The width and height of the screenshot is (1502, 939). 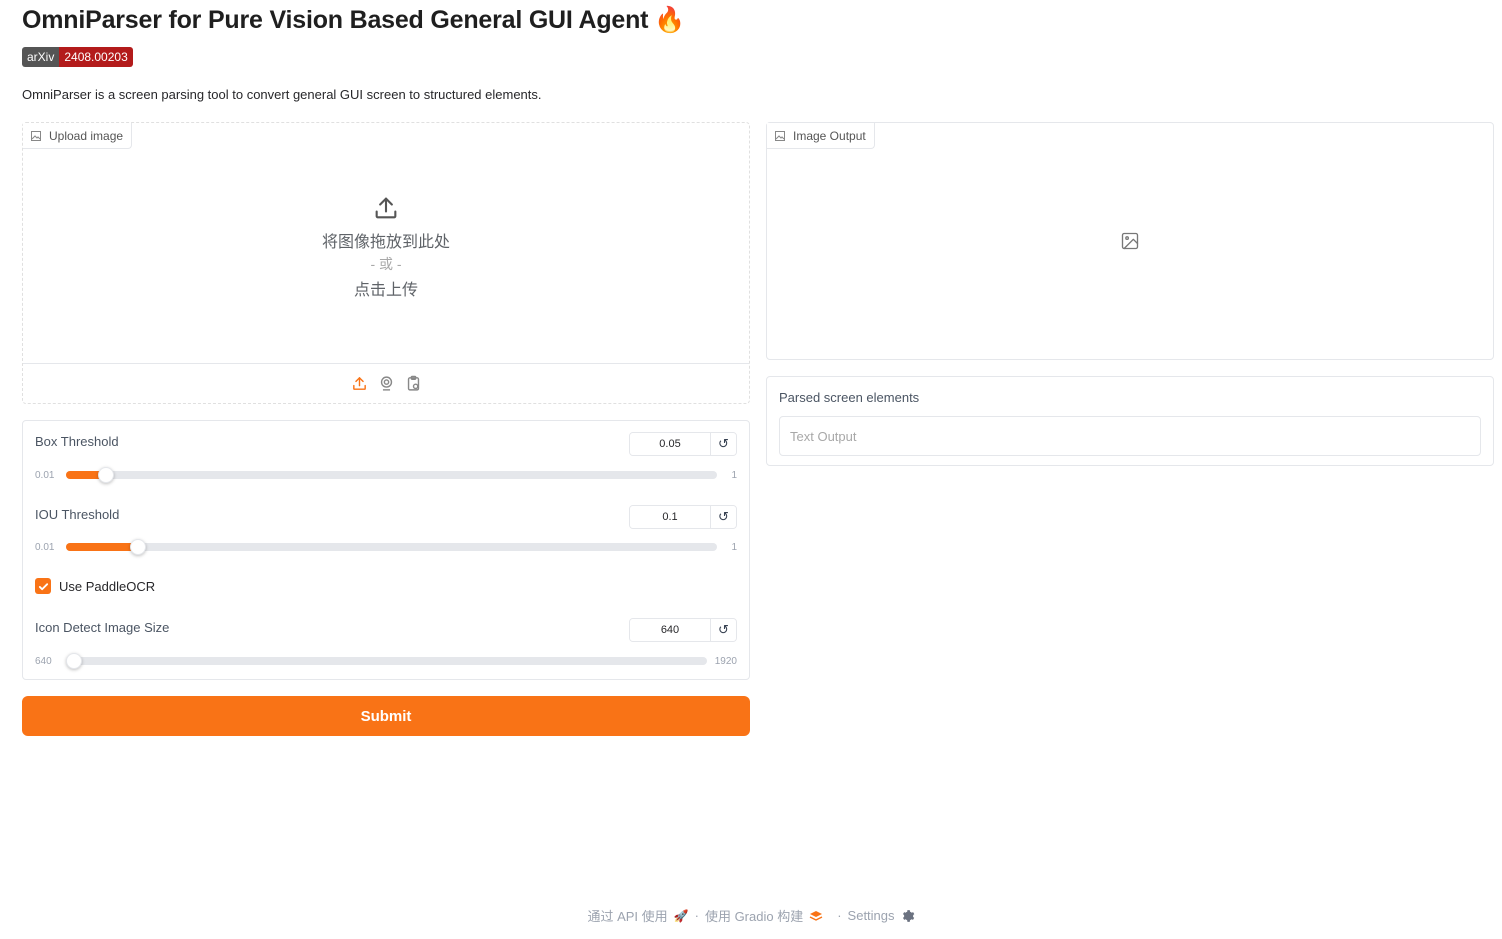 I want to click on icon-size-min: 640, so click(x=43, y=661).